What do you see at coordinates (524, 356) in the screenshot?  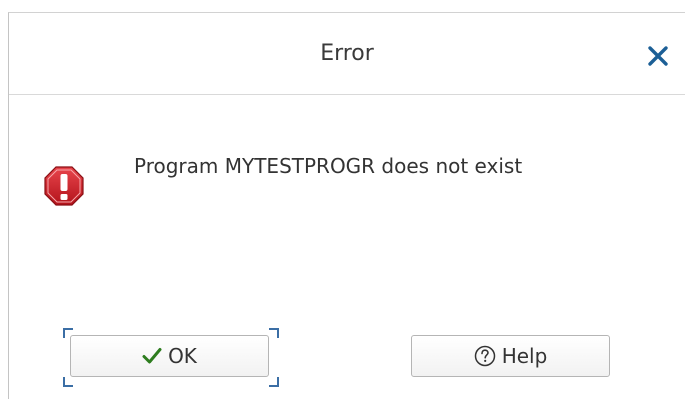 I see `help-button-label: Help` at bounding box center [524, 356].